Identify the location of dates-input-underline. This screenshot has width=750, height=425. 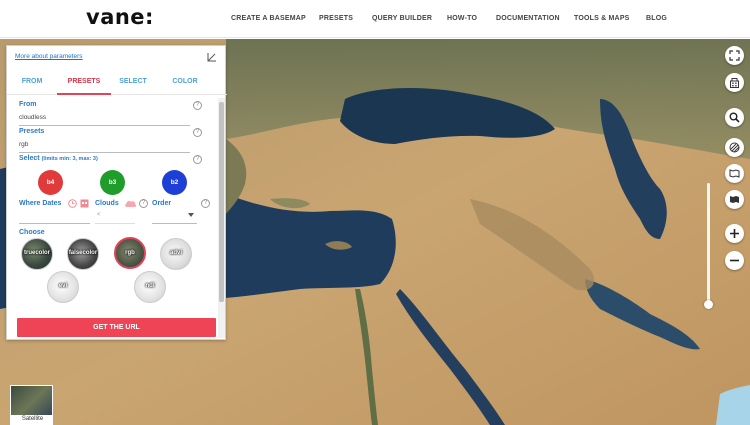
(54, 223).